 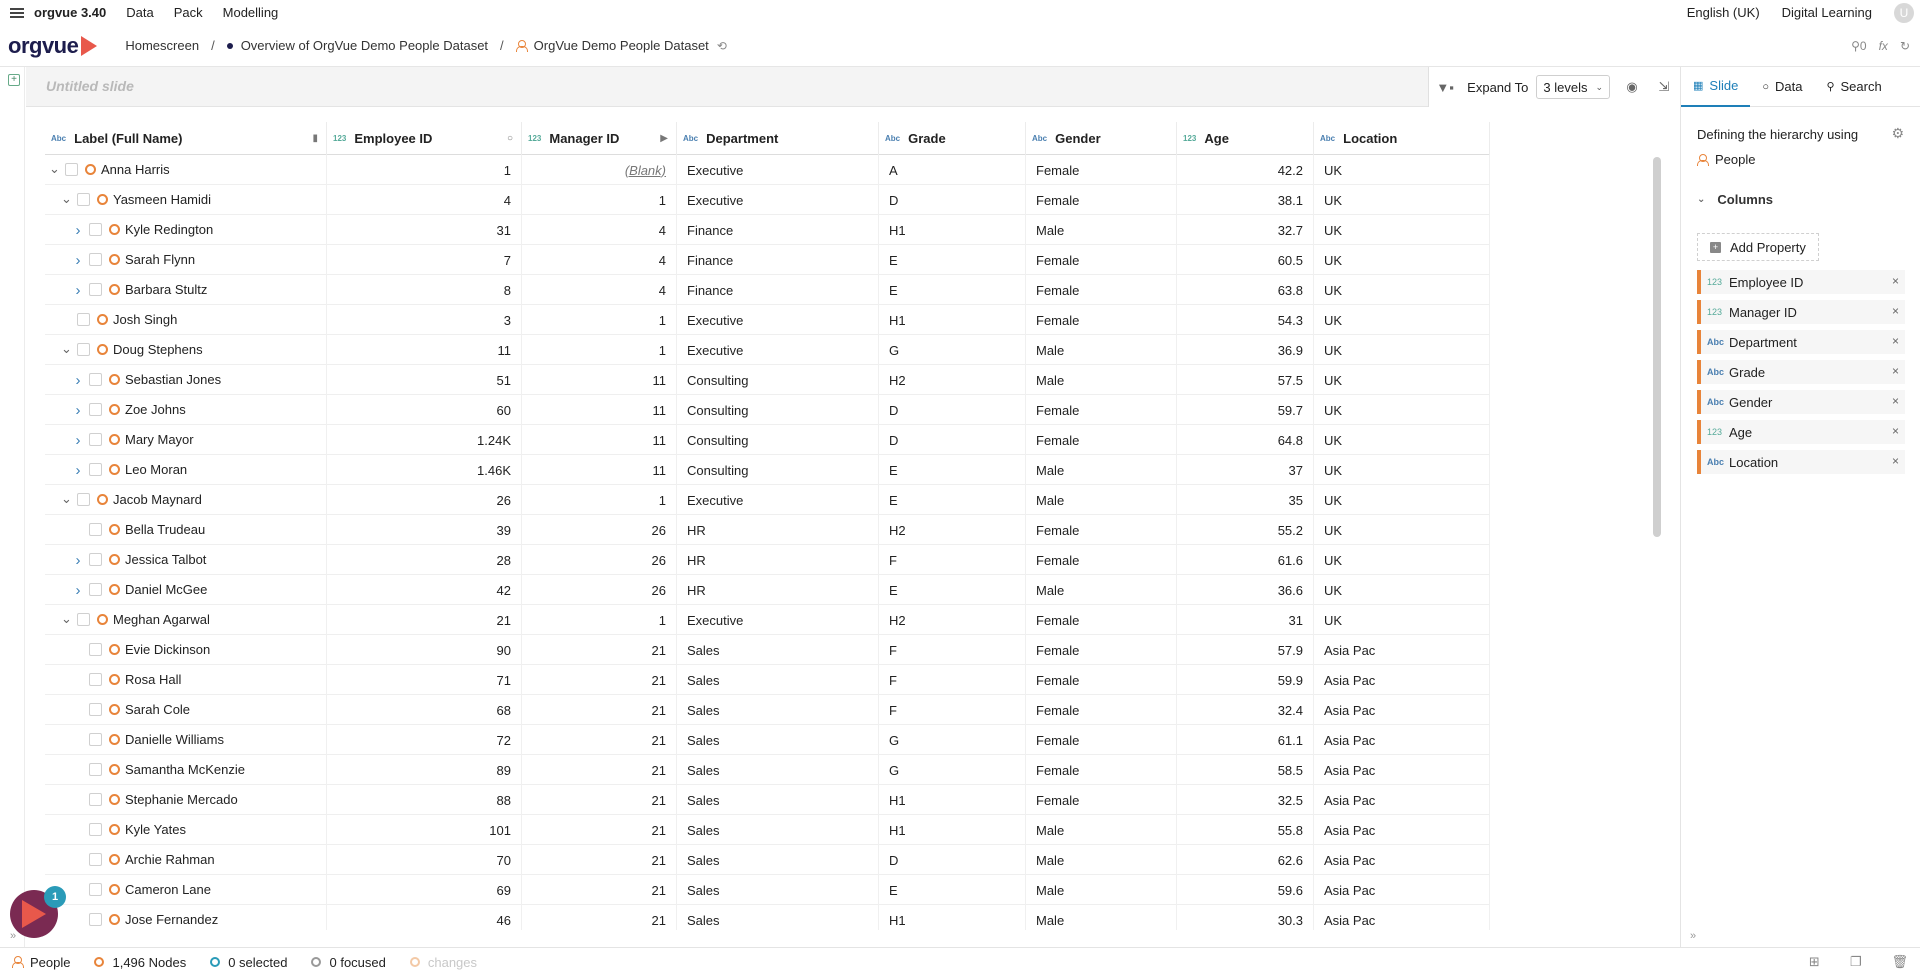 What do you see at coordinates (186, 170) in the screenshot?
I see `cell-label: ⌄ Anna Harris` at bounding box center [186, 170].